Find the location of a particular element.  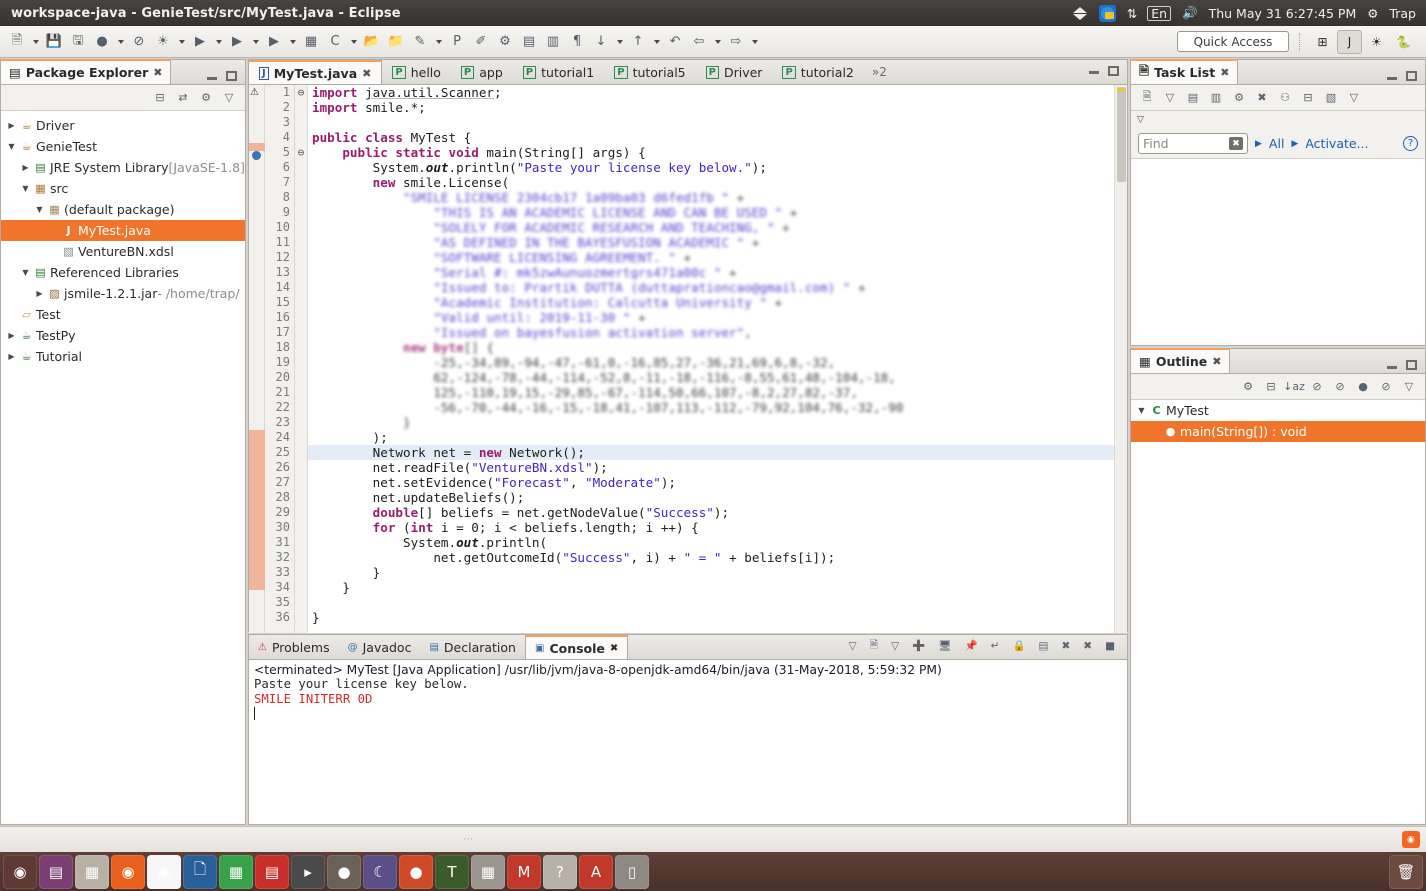

editor-tab-overflow: »2 is located at coordinates (879, 72).